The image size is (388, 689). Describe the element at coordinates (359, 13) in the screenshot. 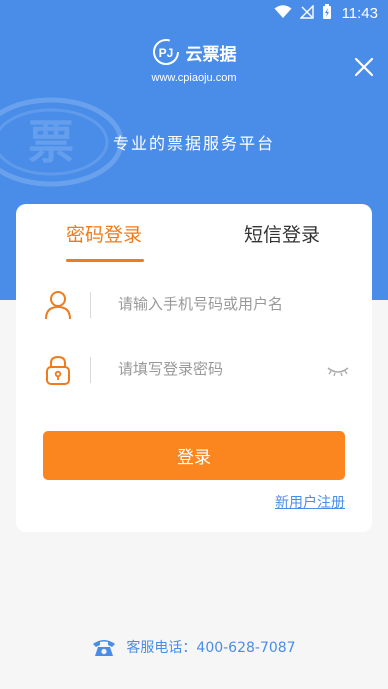

I see `status-time: 11:43` at that location.